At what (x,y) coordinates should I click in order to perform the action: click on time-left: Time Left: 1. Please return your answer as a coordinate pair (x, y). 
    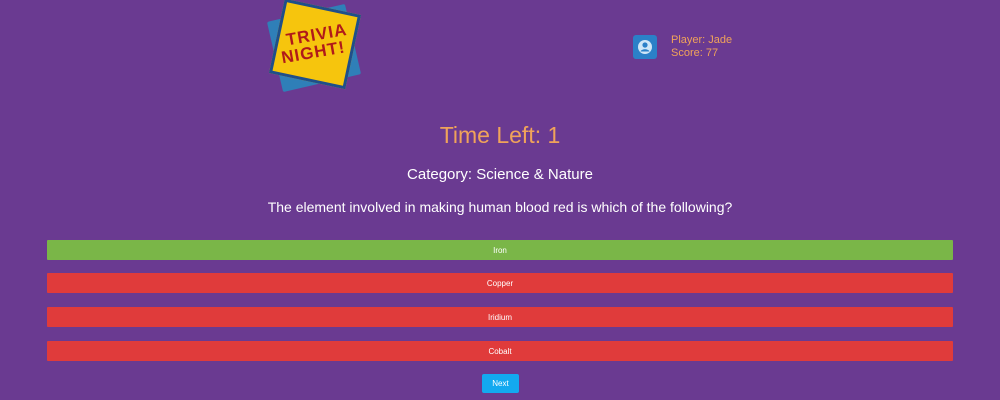
    Looking at the image, I should click on (500, 135).